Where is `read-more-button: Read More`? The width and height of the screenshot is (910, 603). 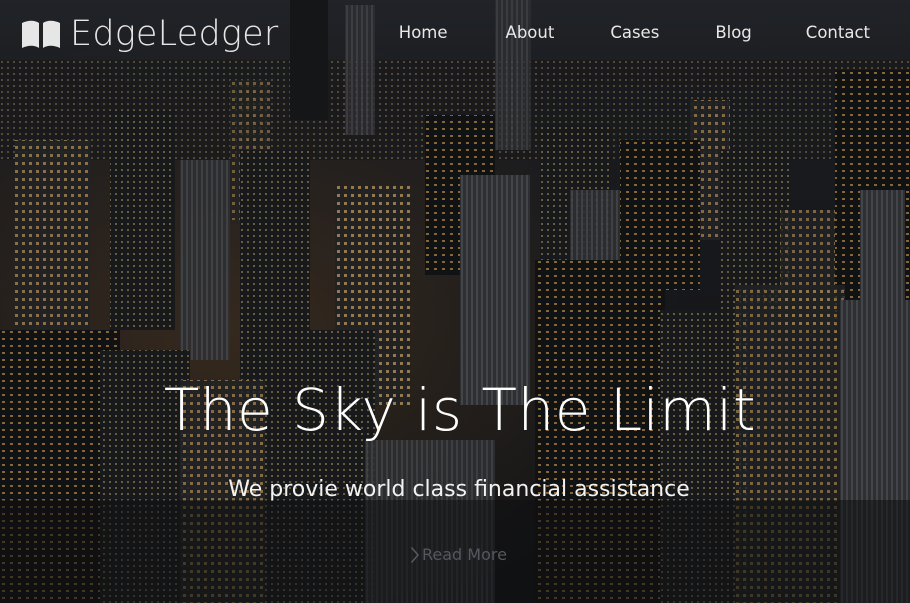
read-more-button: Read More is located at coordinates (458, 555).